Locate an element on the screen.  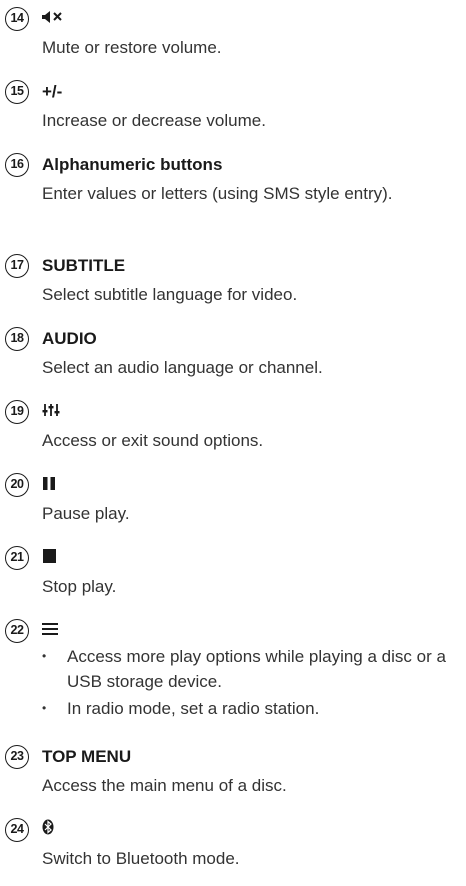
item-number: 15 is located at coordinates (17, 92).